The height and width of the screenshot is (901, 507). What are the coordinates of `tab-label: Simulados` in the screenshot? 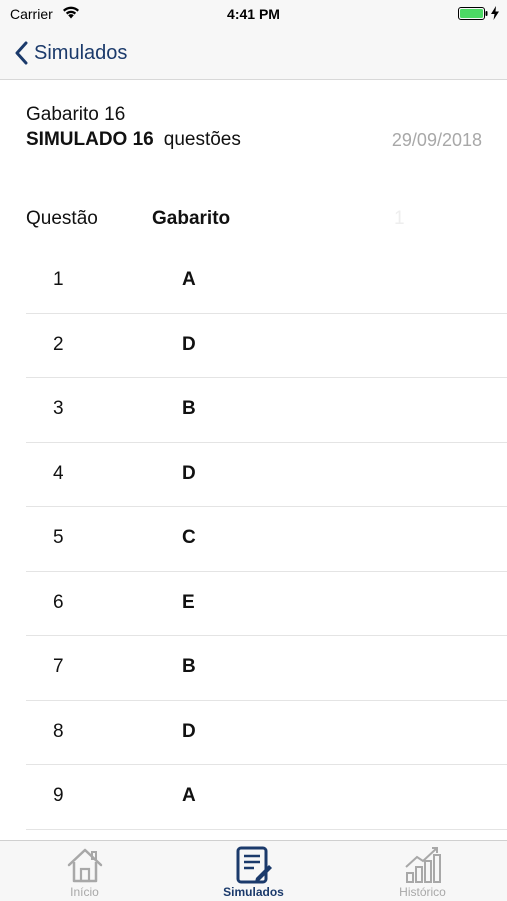 It's located at (253, 892).